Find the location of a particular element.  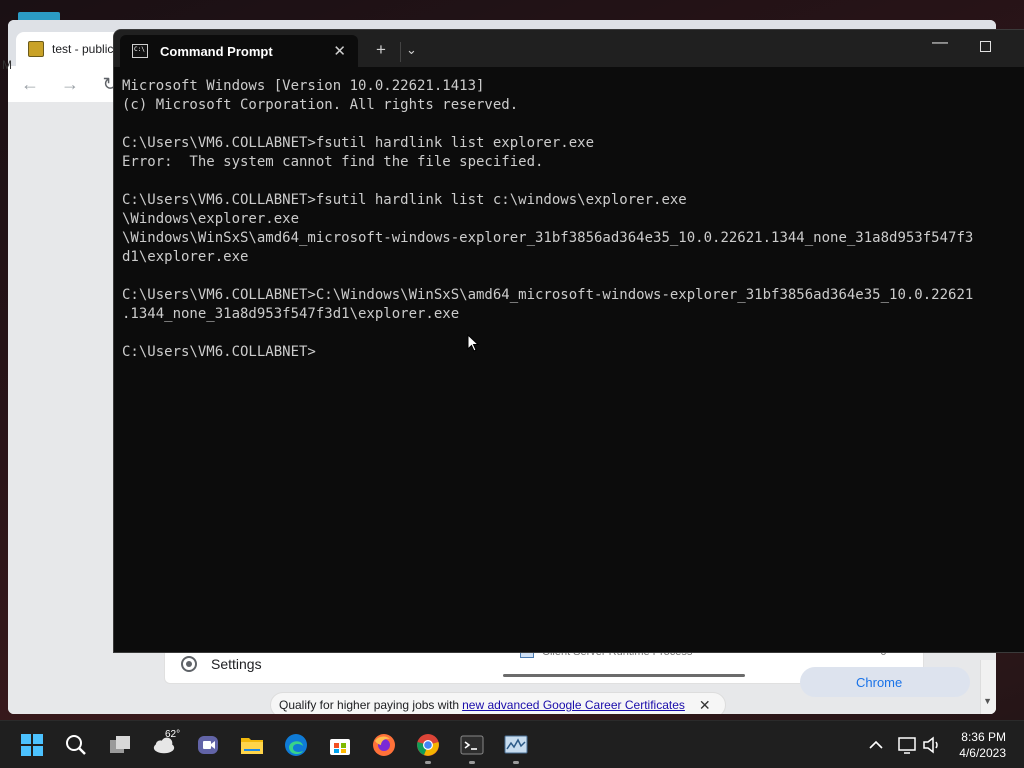

close-icon: ✕ is located at coordinates (705, 705).